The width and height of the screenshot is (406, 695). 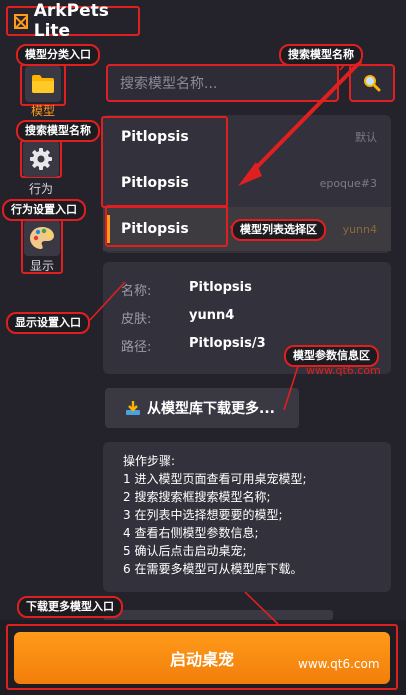 I want to click on watermark-red: www.qt6.com, so click(x=343, y=370).